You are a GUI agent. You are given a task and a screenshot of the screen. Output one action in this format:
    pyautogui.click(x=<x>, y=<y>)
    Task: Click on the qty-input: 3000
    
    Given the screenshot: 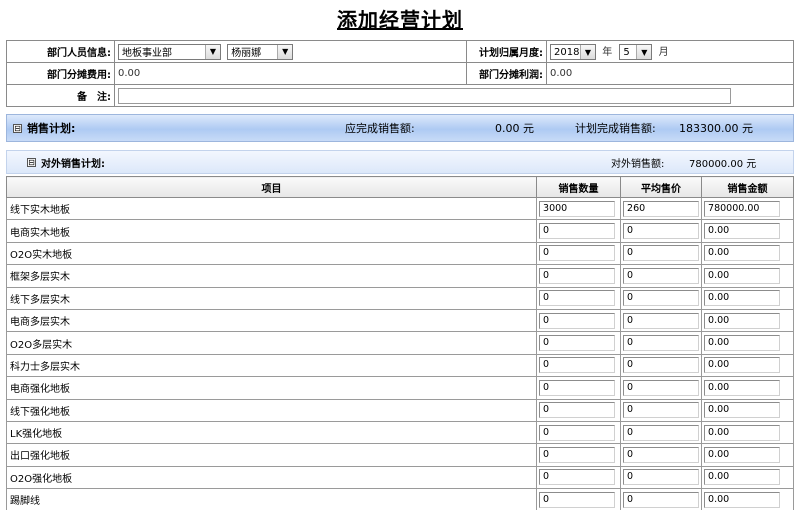 What is the action you would take?
    pyautogui.click(x=577, y=208)
    